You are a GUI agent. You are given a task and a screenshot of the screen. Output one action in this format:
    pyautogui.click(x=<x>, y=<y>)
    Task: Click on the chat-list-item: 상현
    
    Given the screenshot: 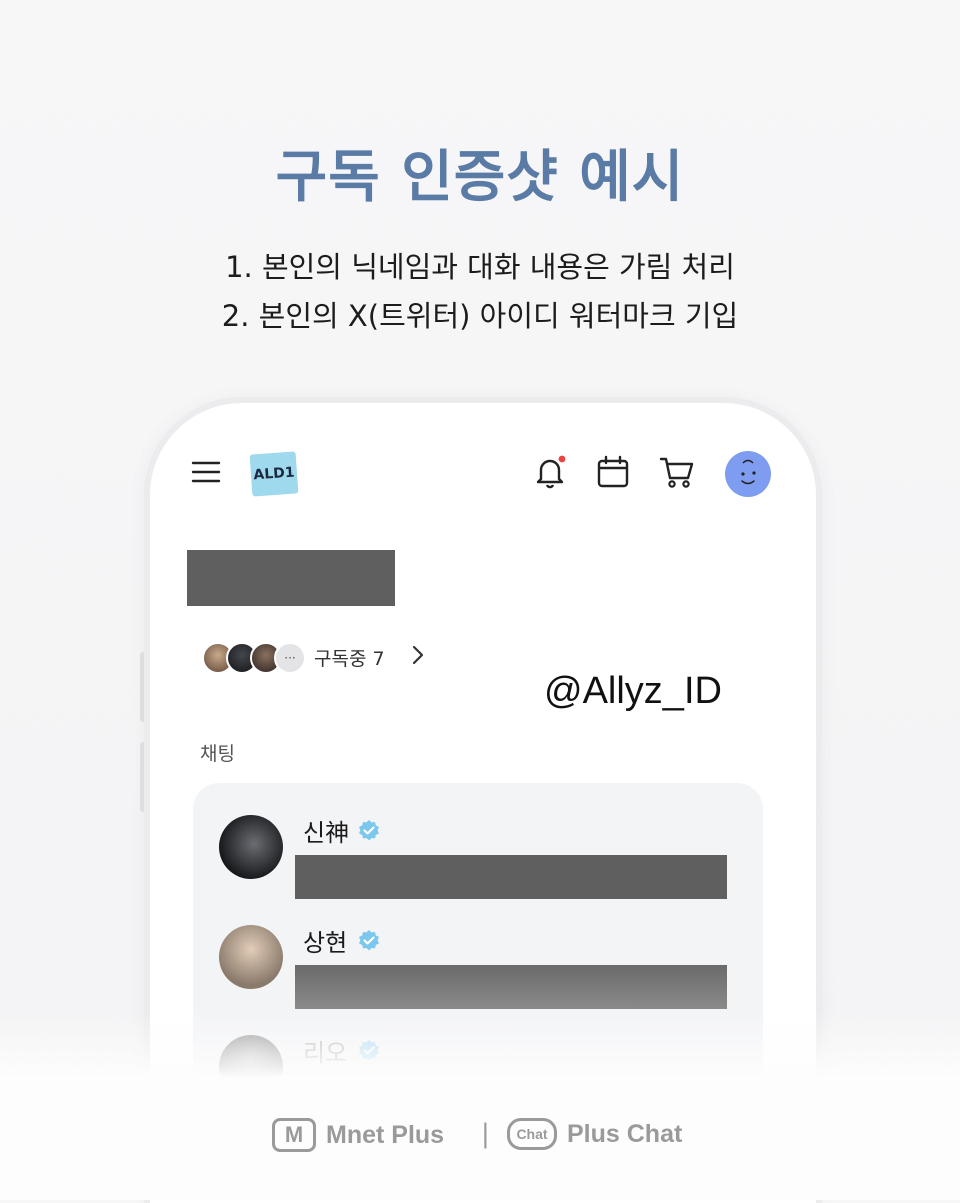 What is the action you would take?
    pyautogui.click(x=478, y=963)
    